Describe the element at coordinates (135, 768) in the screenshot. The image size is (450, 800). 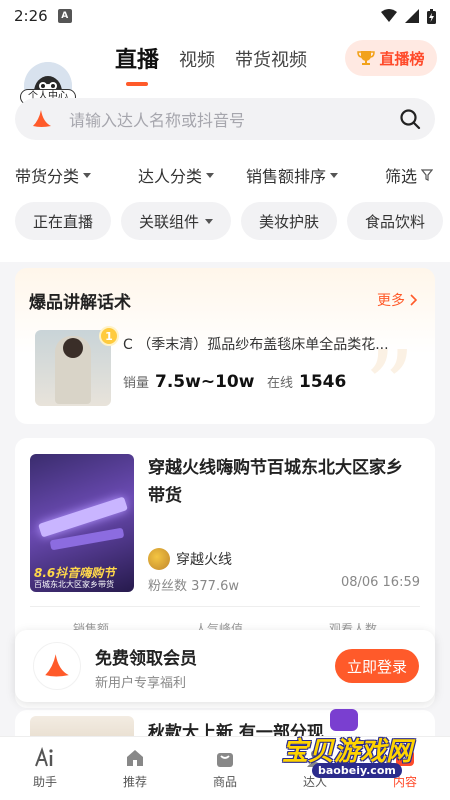
I see `nav-recommend: 推荐` at that location.